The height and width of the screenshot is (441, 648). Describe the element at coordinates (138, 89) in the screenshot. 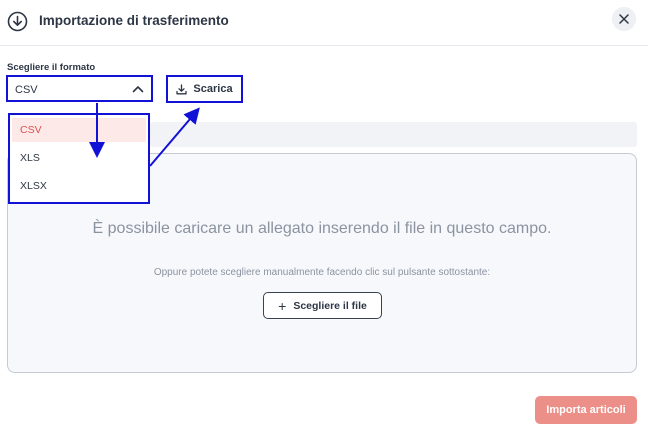

I see `chevron-up-icon` at that location.